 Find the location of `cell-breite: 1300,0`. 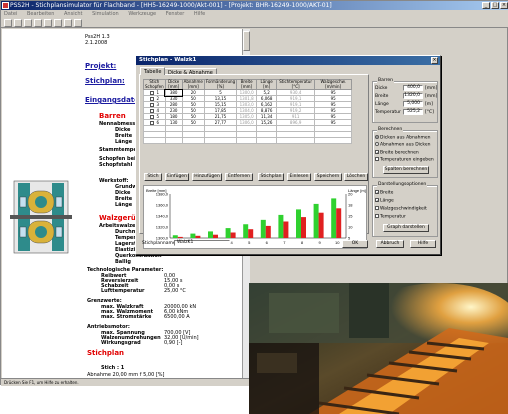

cell-breite: 1300,0 is located at coordinates (247, 92).